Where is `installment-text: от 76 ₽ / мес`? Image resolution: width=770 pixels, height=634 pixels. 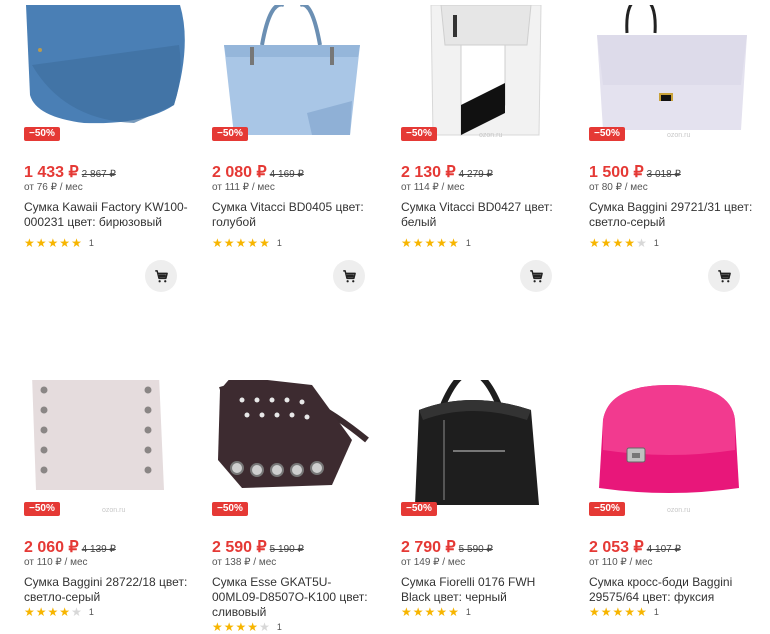 installment-text: от 76 ₽ / мес is located at coordinates (53, 187).